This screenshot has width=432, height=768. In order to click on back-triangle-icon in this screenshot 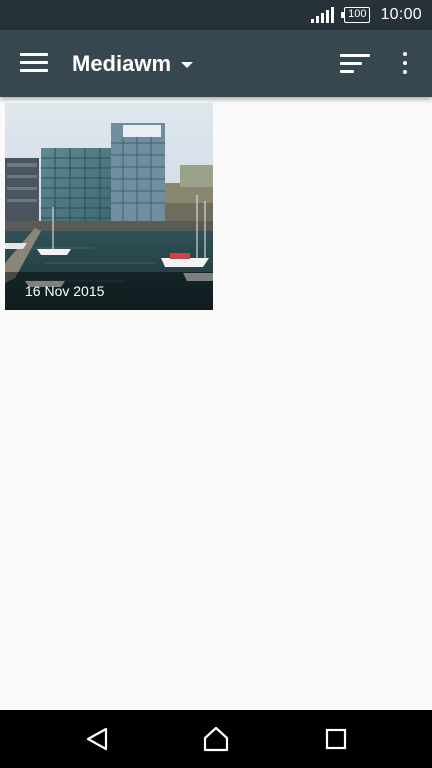, I will do `click(97, 739)`.